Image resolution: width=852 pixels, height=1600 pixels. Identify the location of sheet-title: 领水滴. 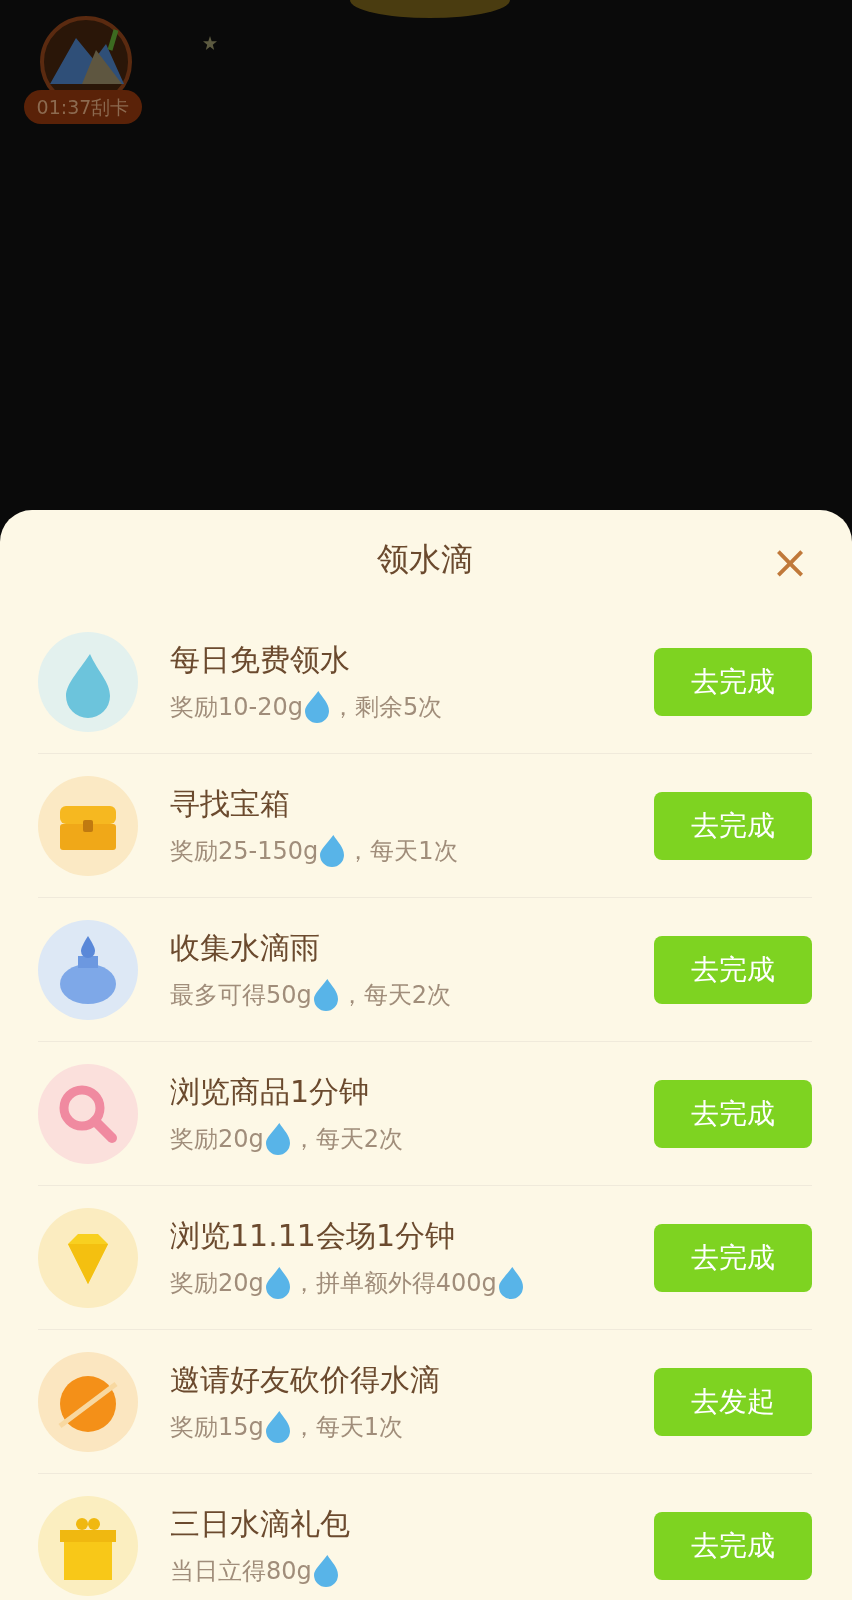
(425, 559).